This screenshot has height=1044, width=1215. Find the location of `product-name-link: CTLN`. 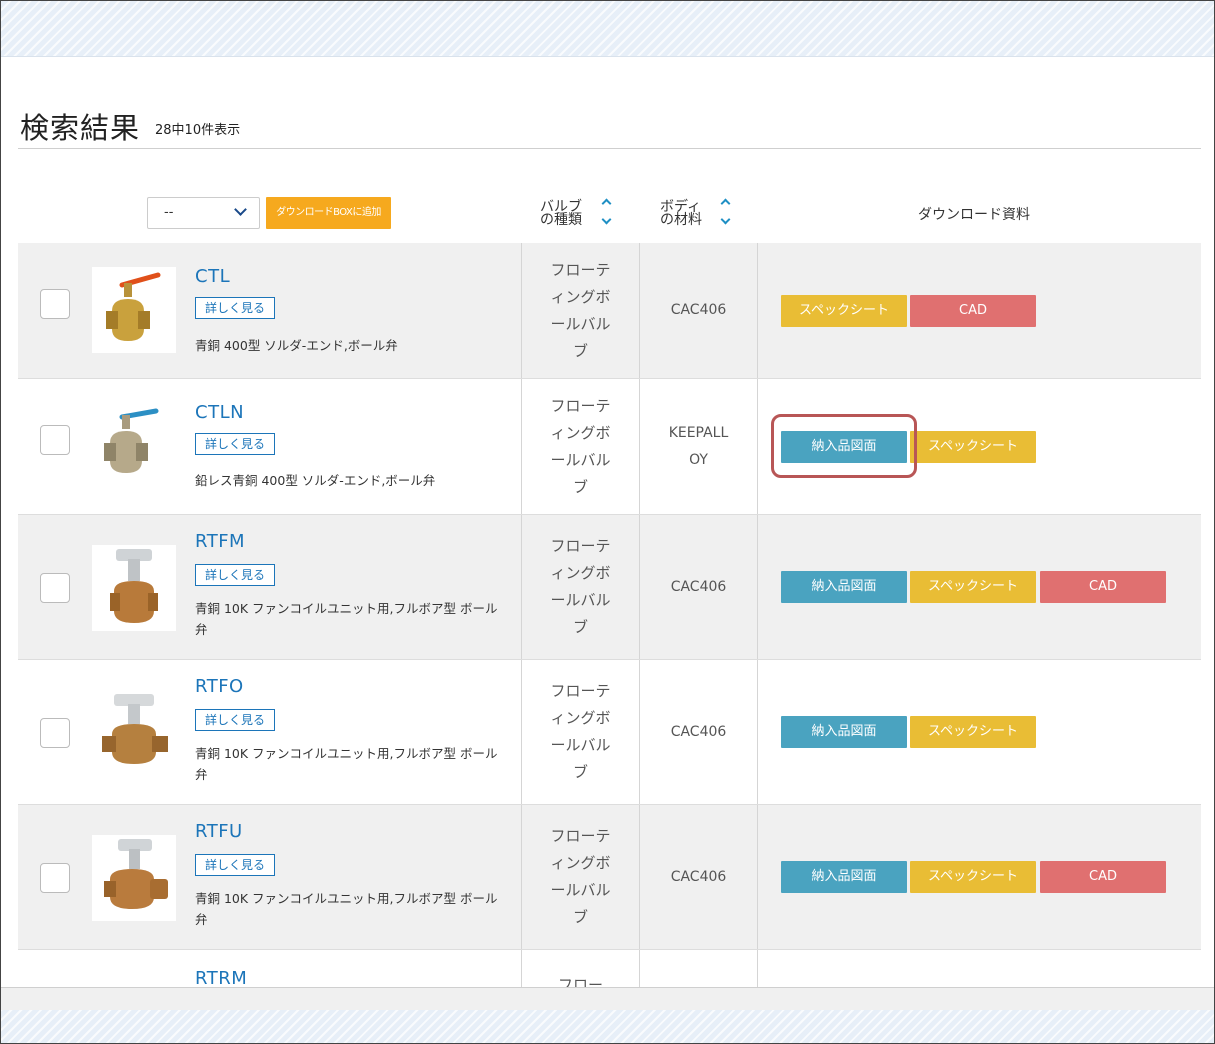

product-name-link: CTLN is located at coordinates (219, 412).